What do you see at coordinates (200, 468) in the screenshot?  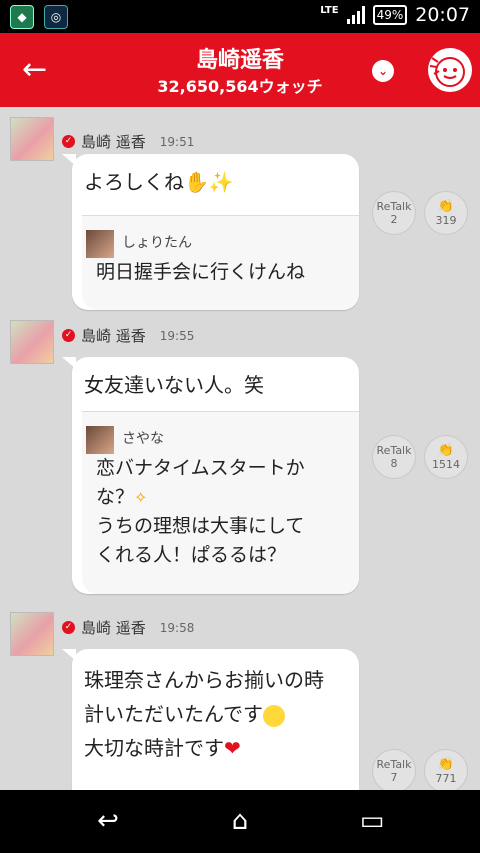 I see `comment-line: 恋バナタイムスタートか` at bounding box center [200, 468].